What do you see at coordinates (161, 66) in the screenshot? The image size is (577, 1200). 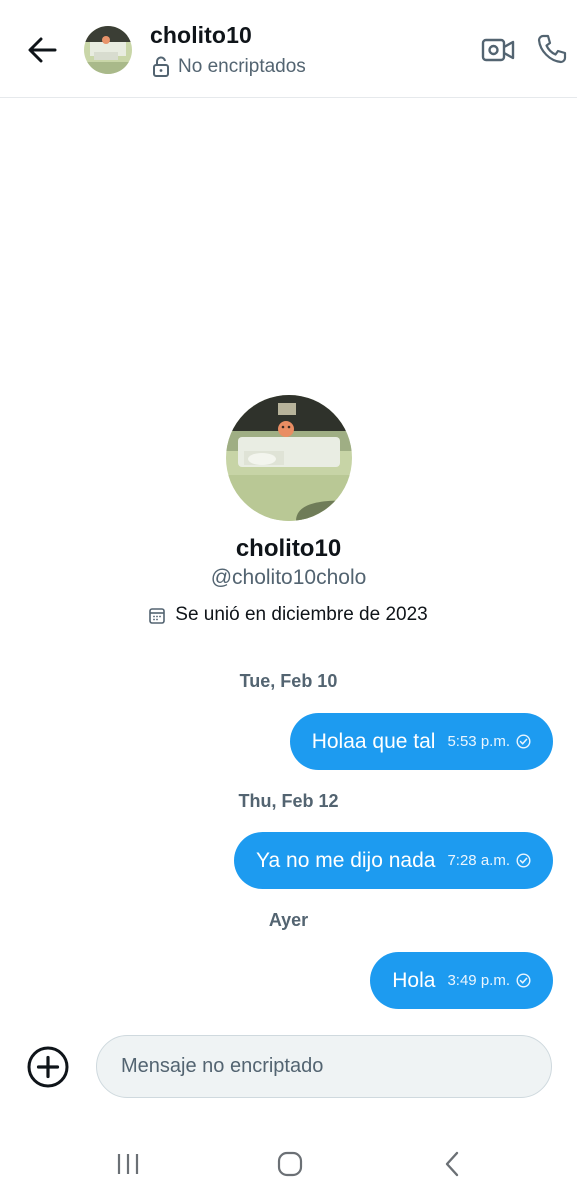 I see `unlocked-padlock-icon` at bounding box center [161, 66].